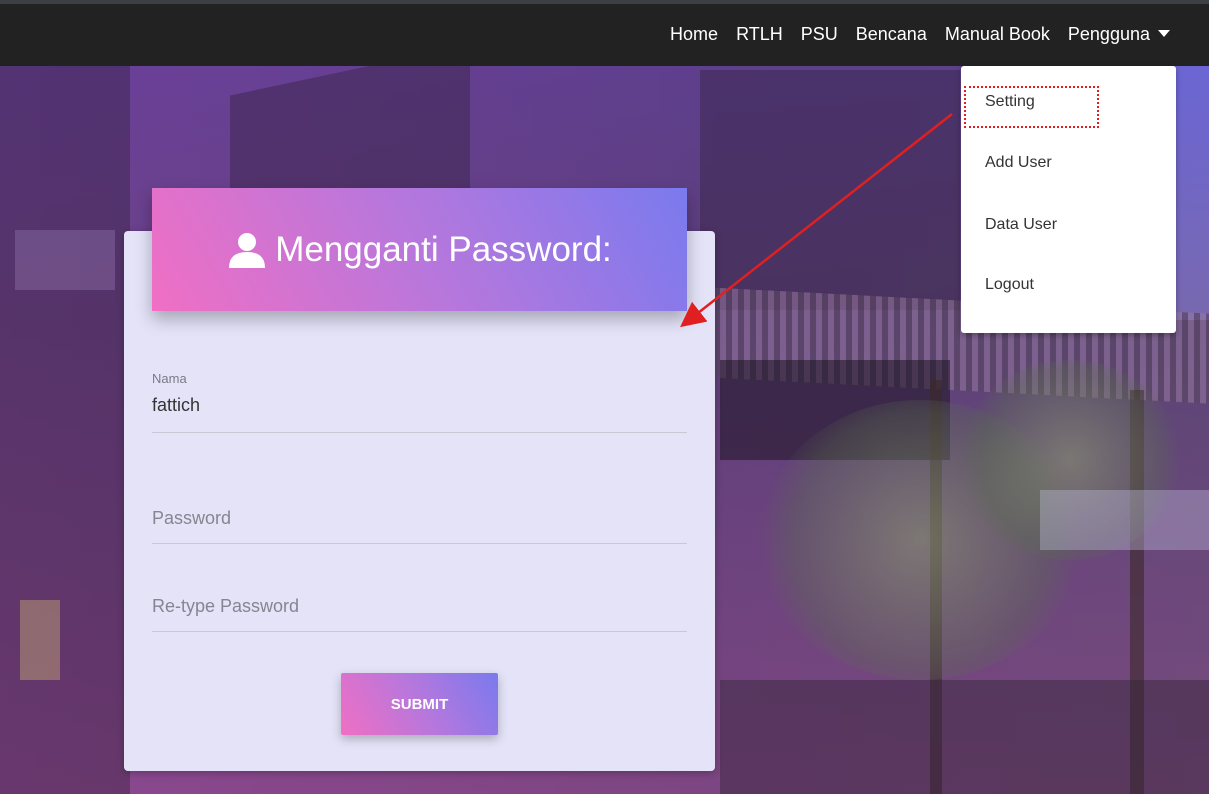 The width and height of the screenshot is (1209, 794). Describe the element at coordinates (1009, 285) in the screenshot. I see `dropdown-item-logout: Logout` at that location.